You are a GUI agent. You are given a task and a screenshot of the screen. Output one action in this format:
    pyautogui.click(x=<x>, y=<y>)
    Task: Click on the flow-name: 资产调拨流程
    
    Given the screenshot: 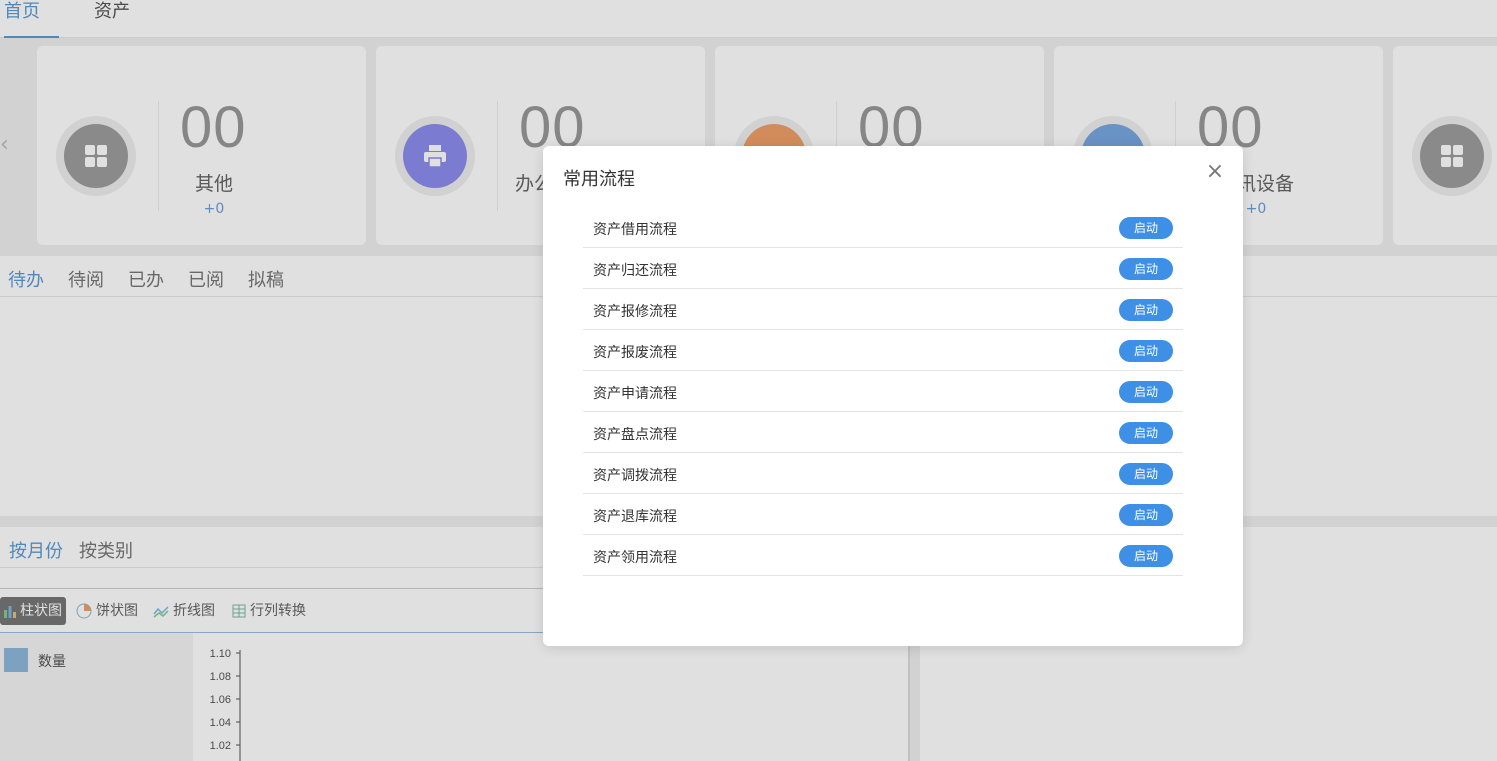 What is the action you would take?
    pyautogui.click(x=635, y=476)
    